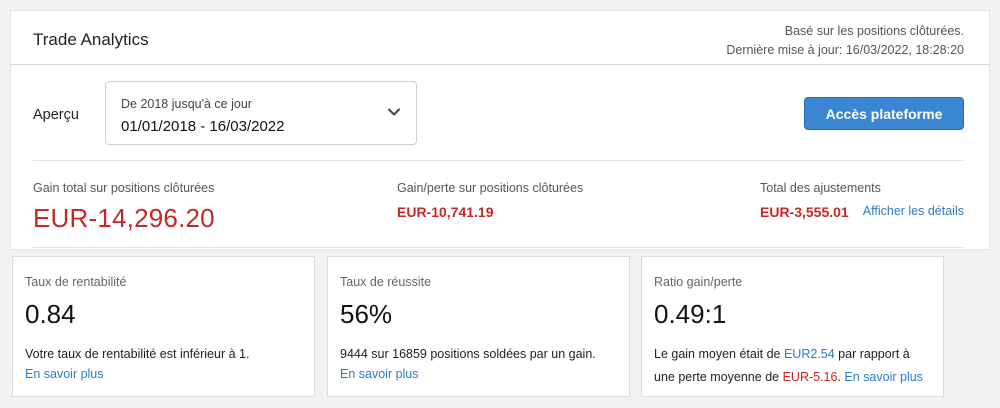 This screenshot has height=408, width=1000. I want to click on platform-access-button: Accès plateforme, so click(884, 113).